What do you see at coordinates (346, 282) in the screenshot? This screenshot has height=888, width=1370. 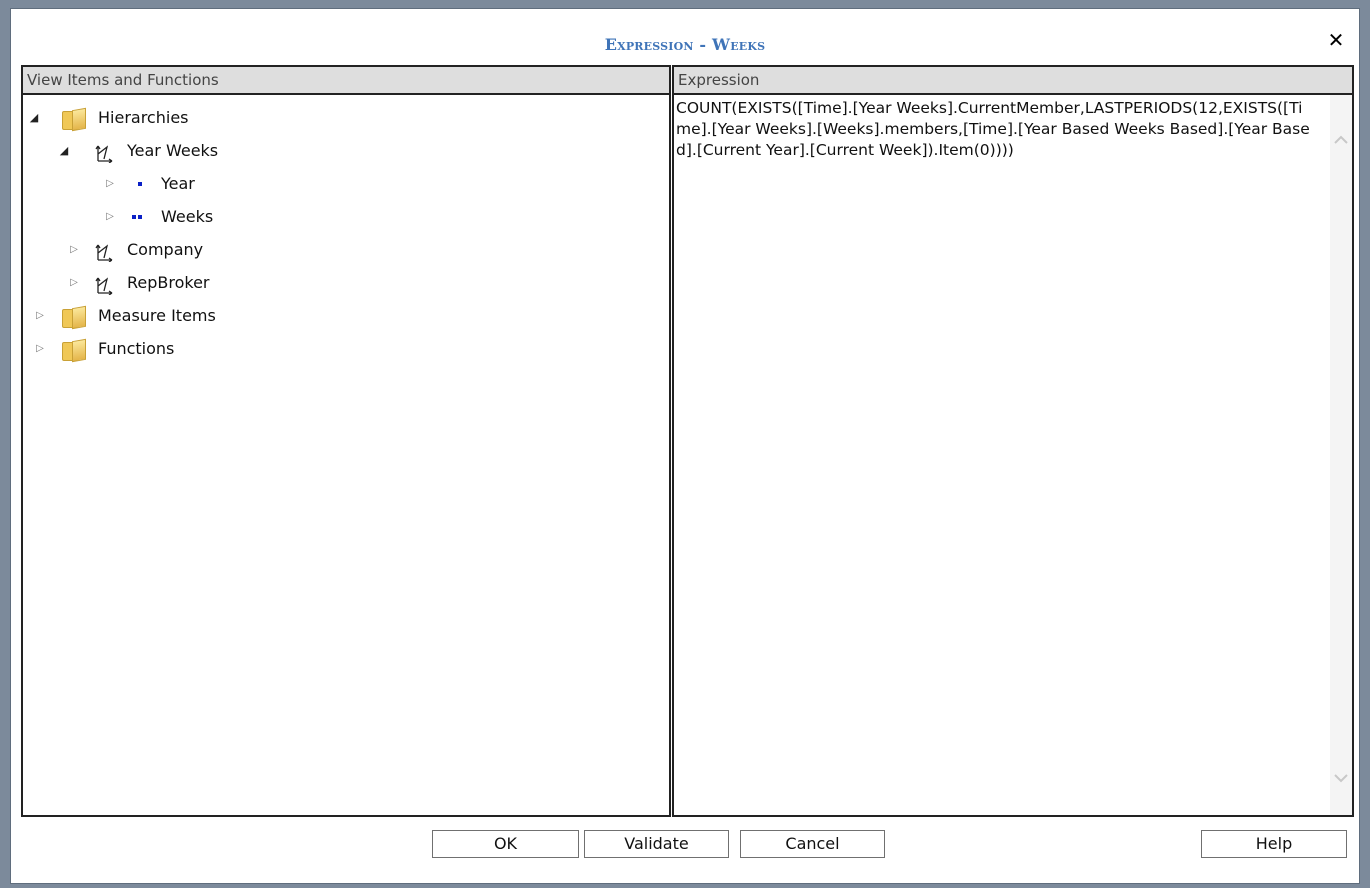 I see `tree-node-repbroker: ▷ RepBroker` at bounding box center [346, 282].